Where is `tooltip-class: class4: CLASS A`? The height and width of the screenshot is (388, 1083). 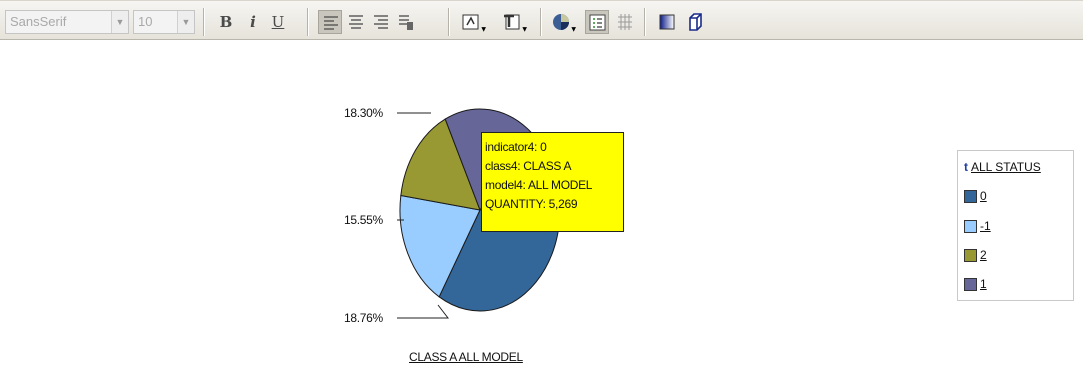 tooltip-class: class4: CLASS A is located at coordinates (528, 166).